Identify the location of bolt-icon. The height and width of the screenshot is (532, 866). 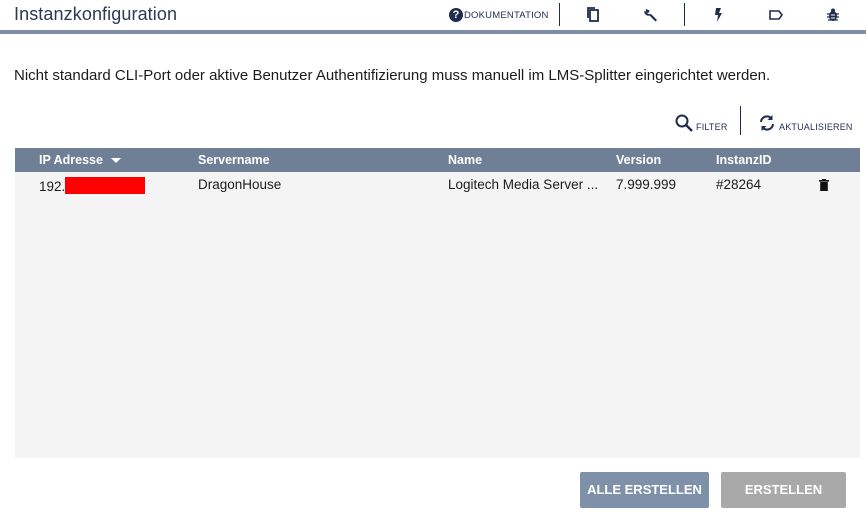
(719, 15).